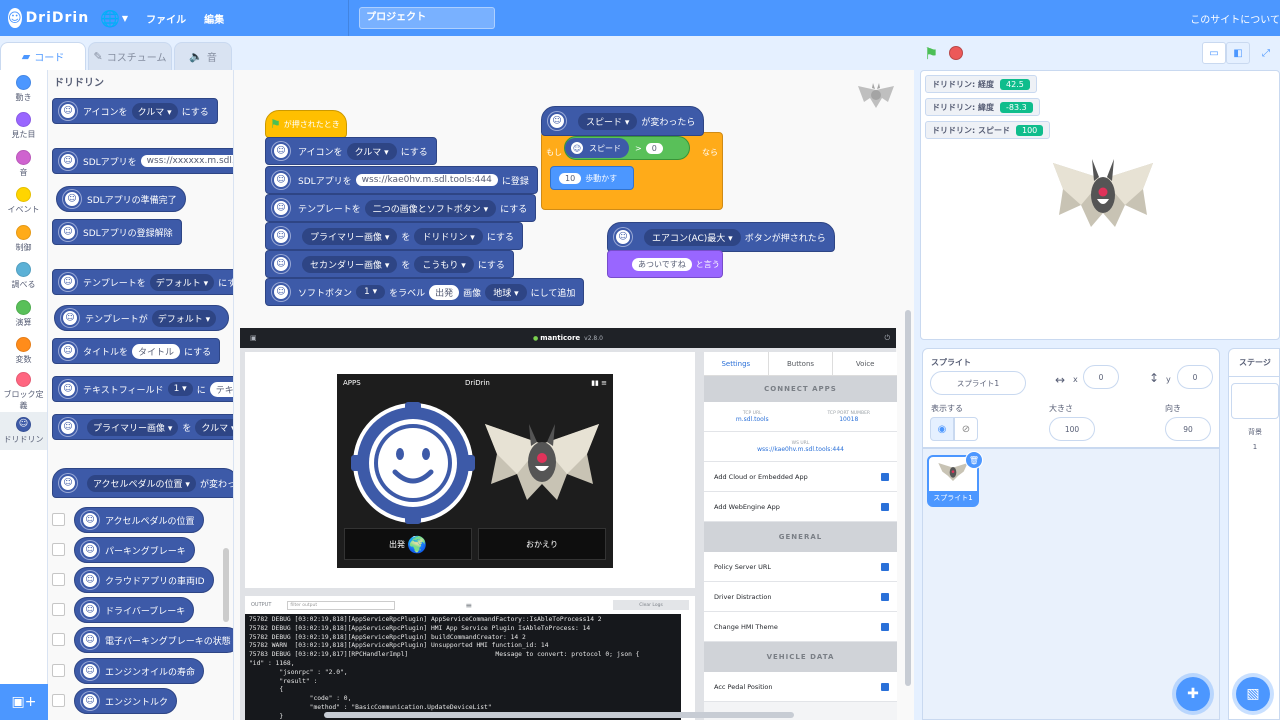 This screenshot has width=1280, height=720. Describe the element at coordinates (444, 292) in the screenshot. I see `block-input: 出発` at that location.